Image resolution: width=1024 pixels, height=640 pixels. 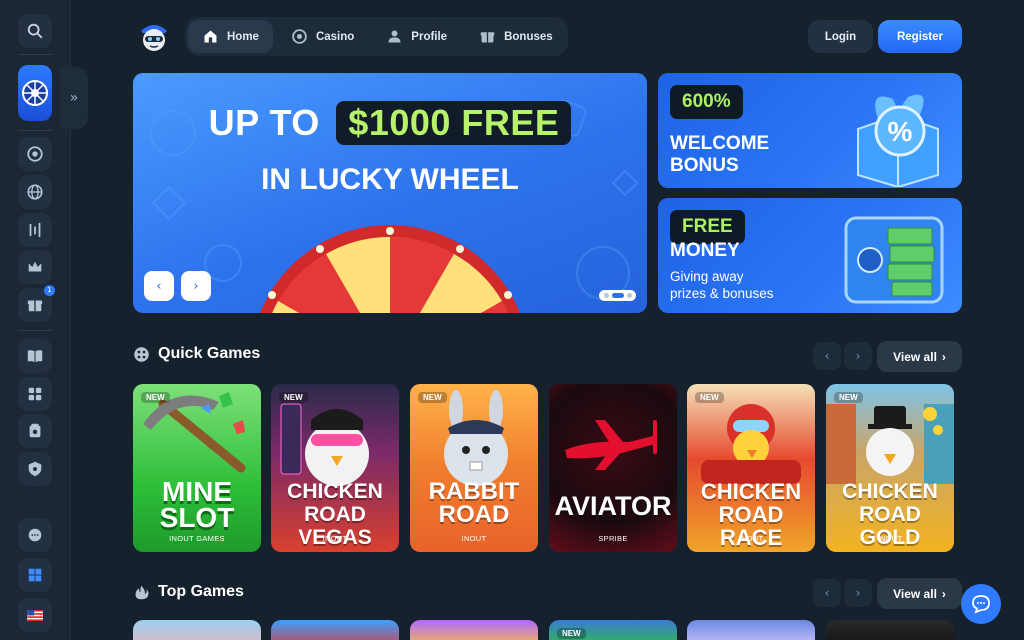 I want to click on tab-profile: Profile, so click(x=416, y=36).